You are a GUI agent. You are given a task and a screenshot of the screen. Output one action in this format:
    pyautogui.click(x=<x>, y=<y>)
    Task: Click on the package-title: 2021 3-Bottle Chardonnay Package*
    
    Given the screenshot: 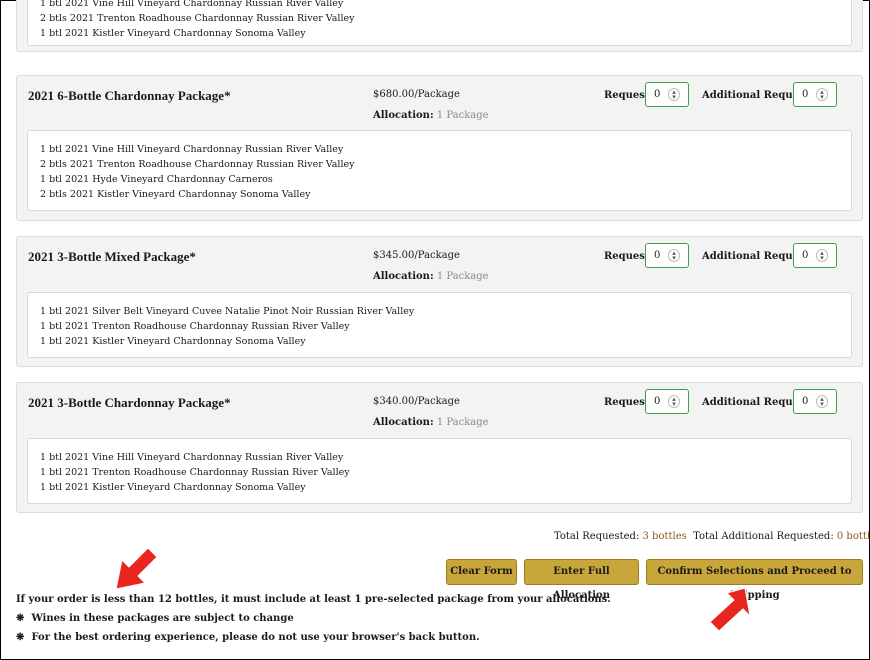 What is the action you would take?
    pyautogui.click(x=129, y=402)
    